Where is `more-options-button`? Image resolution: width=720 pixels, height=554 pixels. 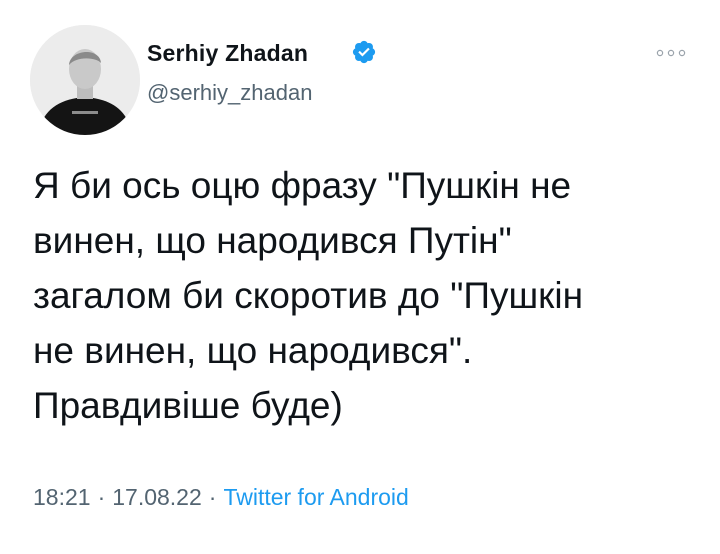
more-options-button is located at coordinates (671, 53).